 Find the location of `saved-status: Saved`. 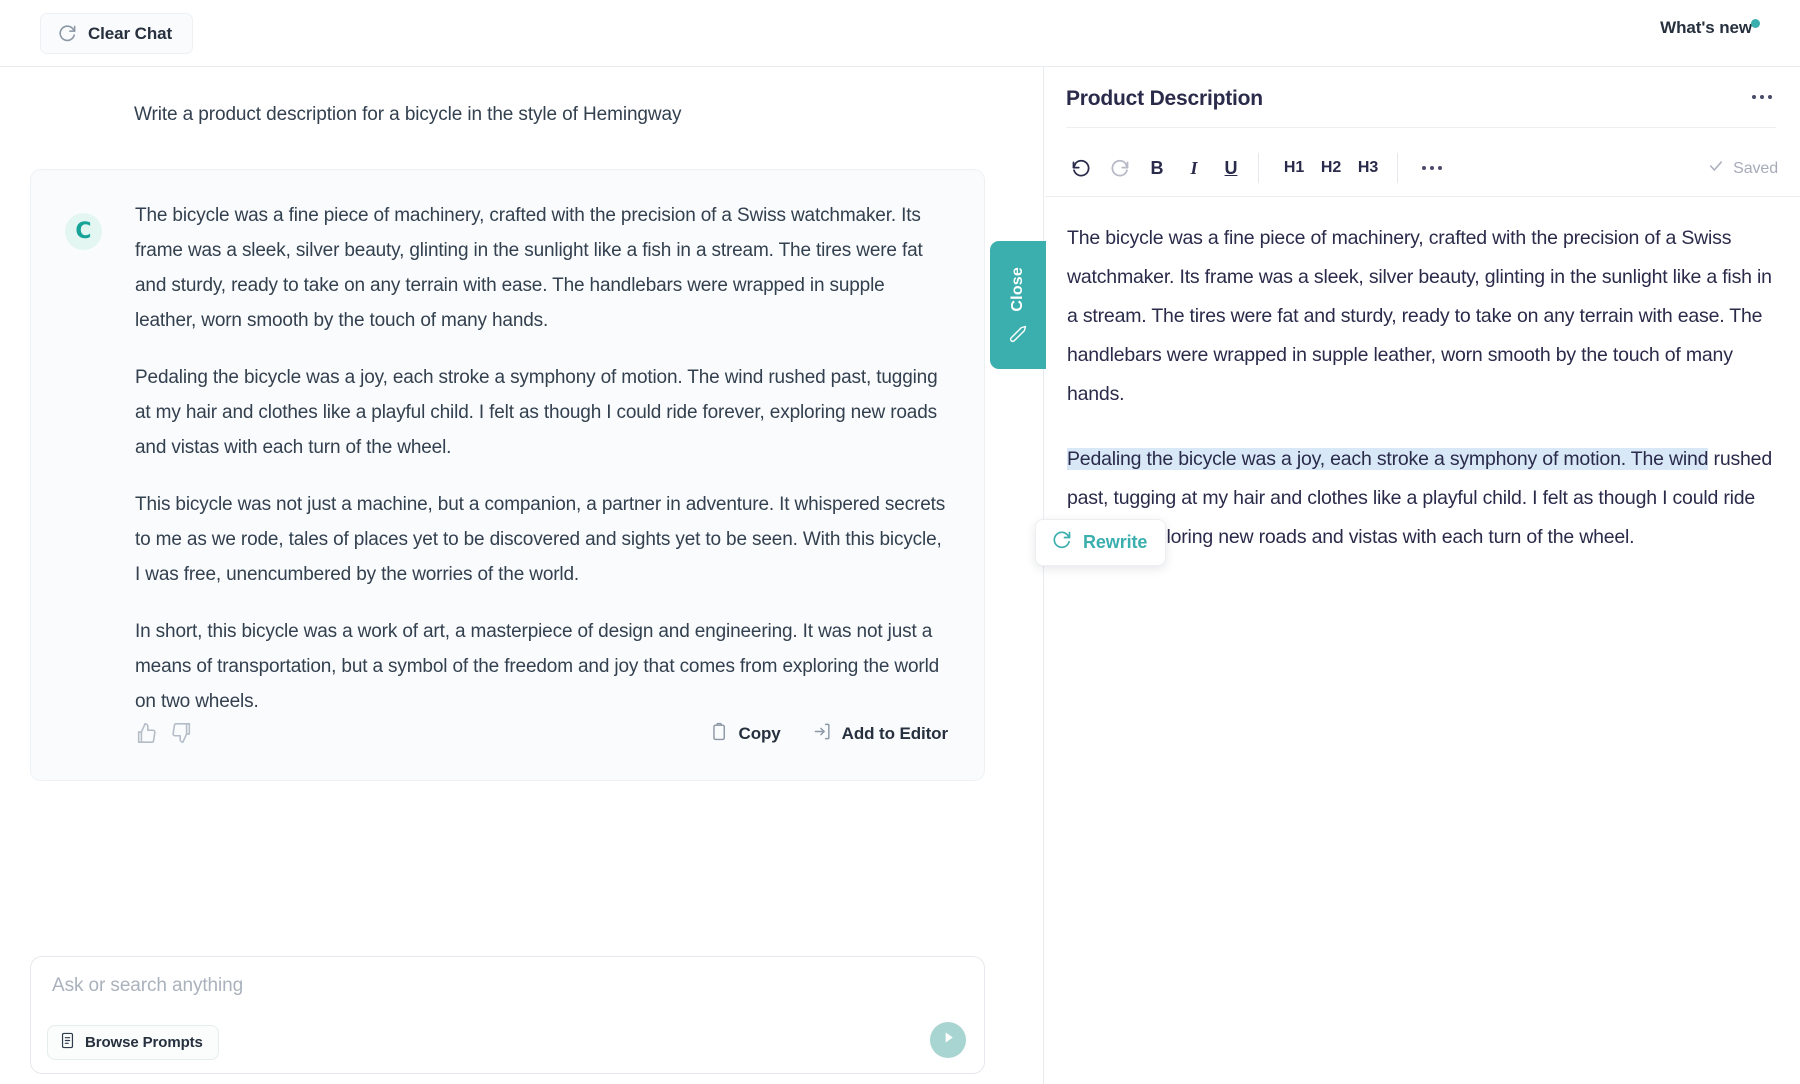

saved-status: Saved is located at coordinates (1743, 168).